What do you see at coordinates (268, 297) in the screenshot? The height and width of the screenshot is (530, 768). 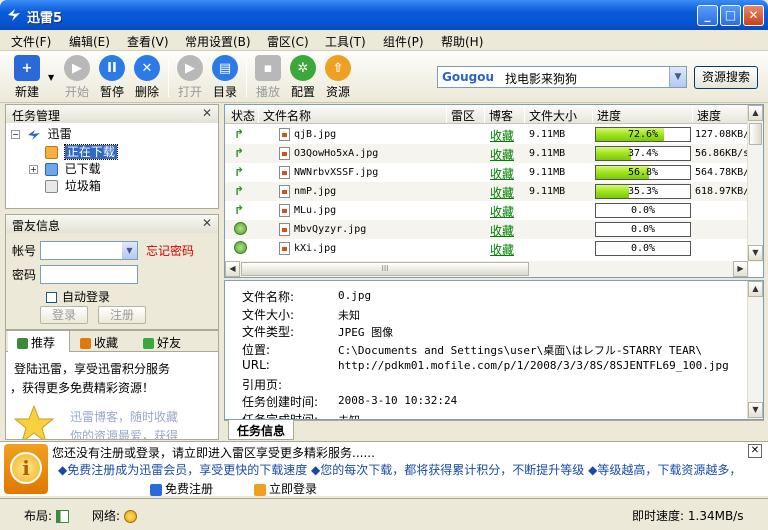 I see `detail-label: 文件名称:` at bounding box center [268, 297].